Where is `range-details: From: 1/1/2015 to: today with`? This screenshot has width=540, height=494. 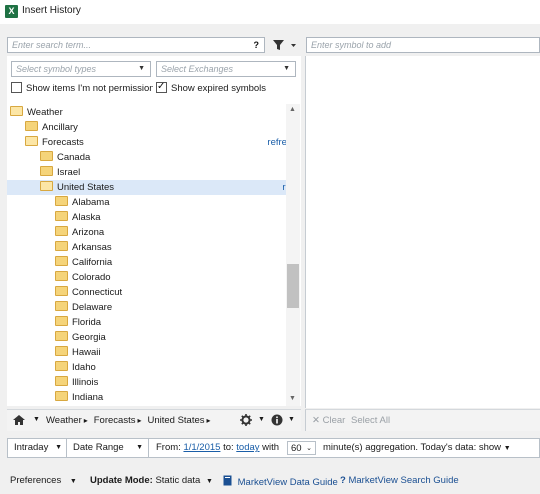
range-details: From: 1/1/2015 to: today with is located at coordinates (217, 448).